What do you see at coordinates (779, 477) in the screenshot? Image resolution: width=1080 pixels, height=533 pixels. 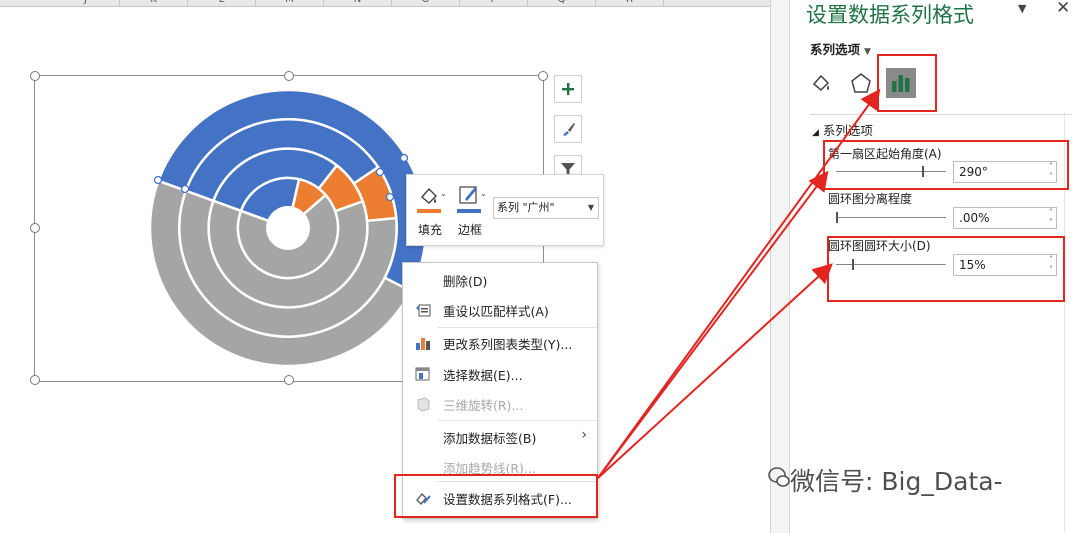 I see `wechat-icon` at bounding box center [779, 477].